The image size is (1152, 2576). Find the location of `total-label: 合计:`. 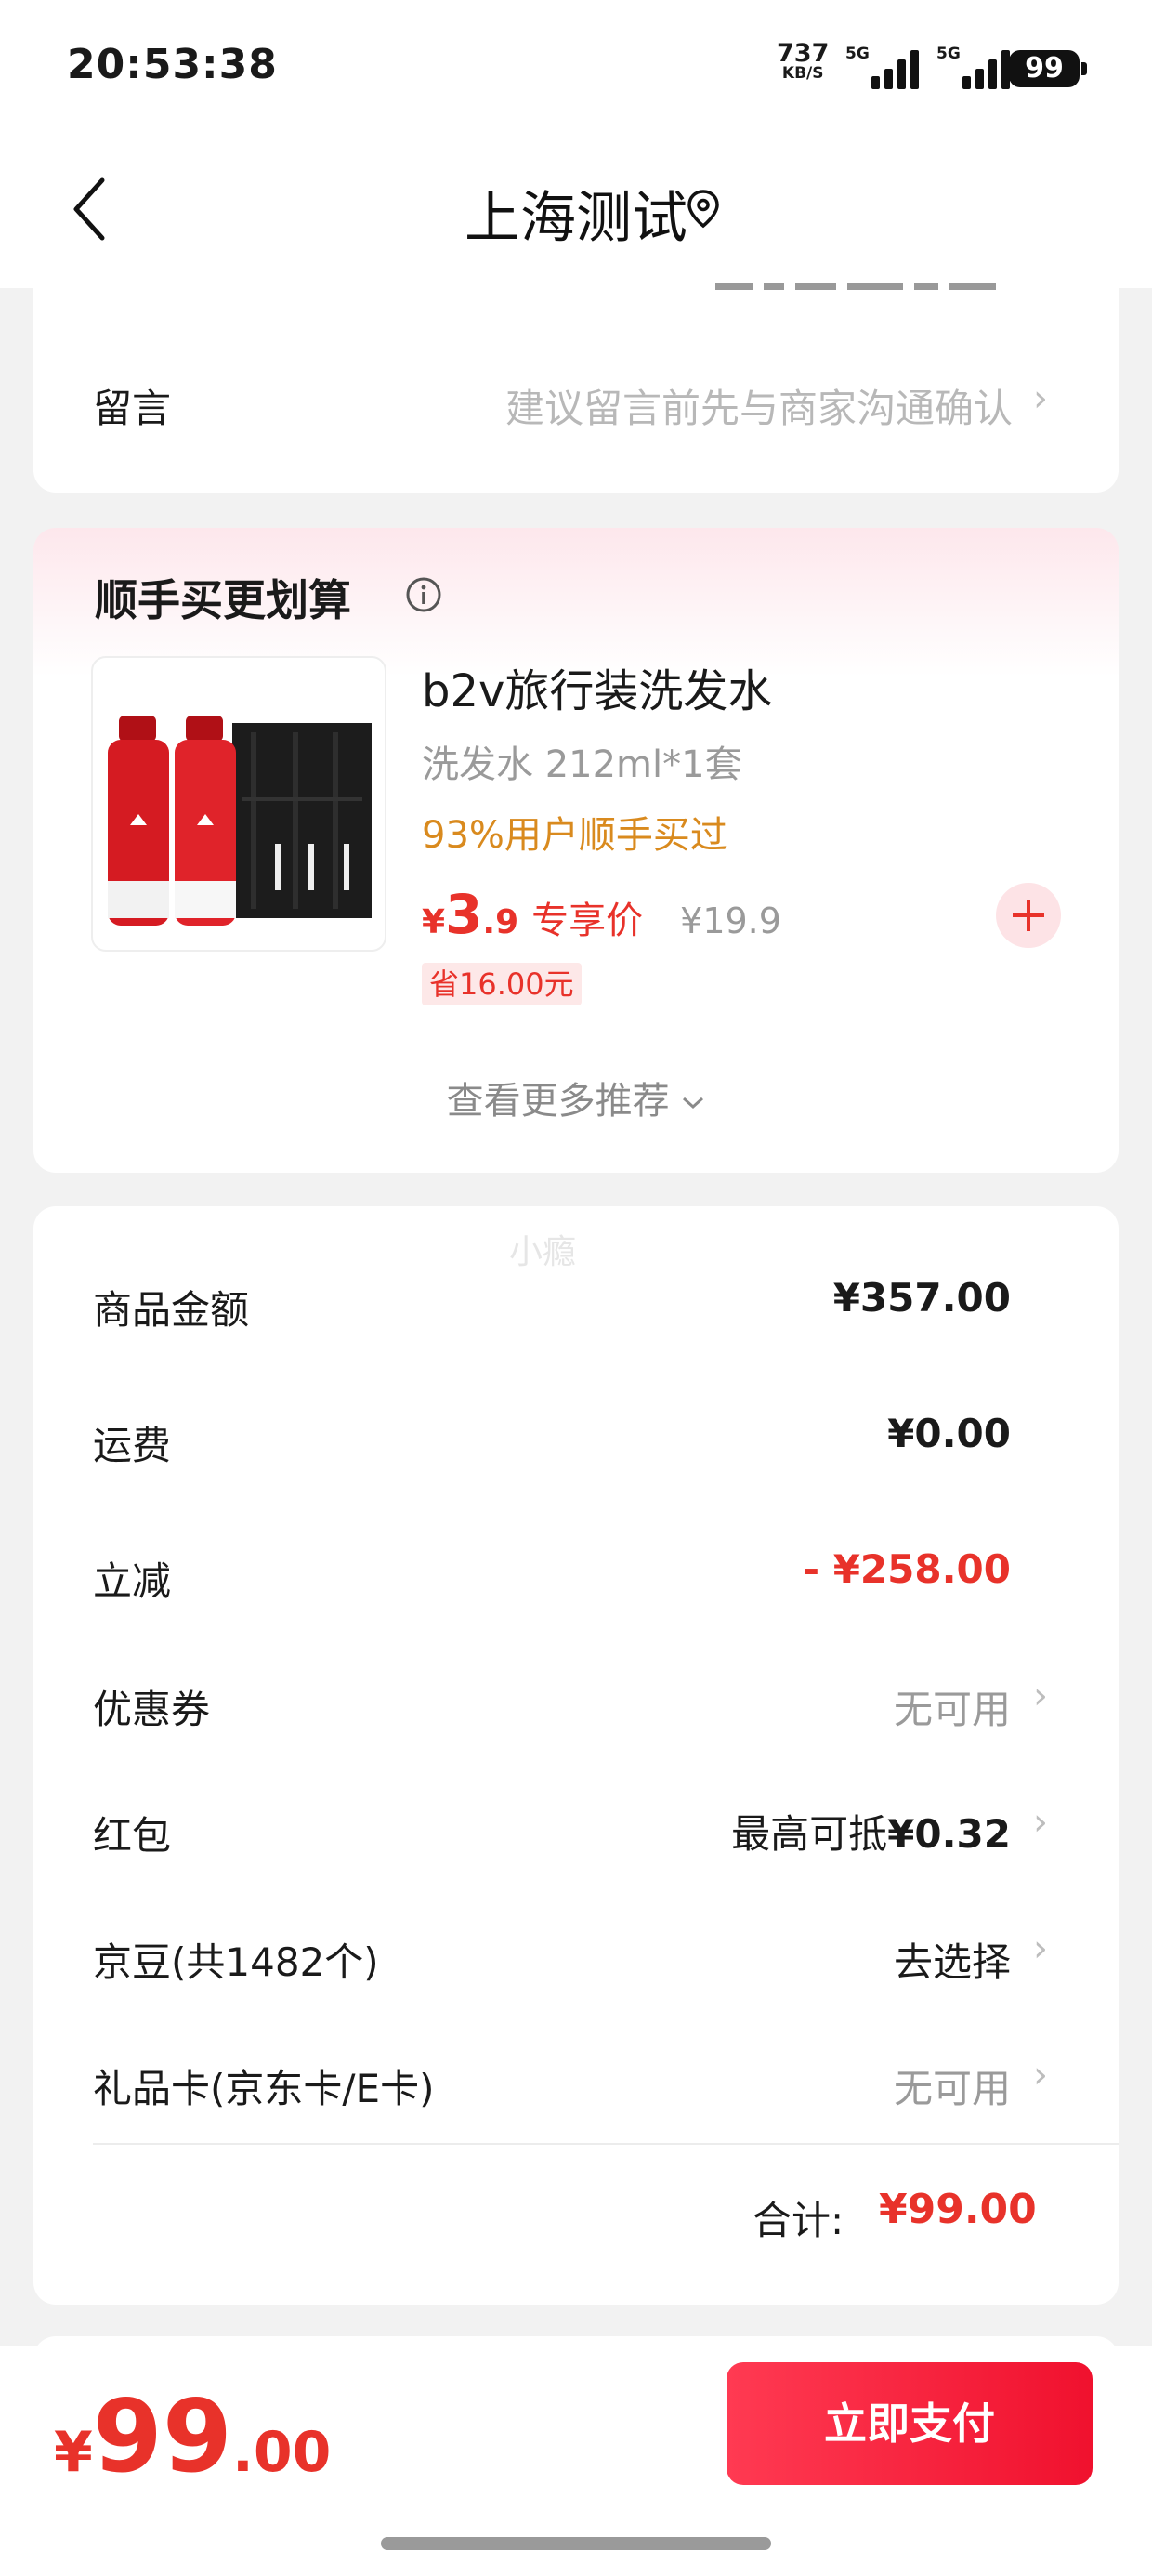

total-label: 合计: is located at coordinates (798, 2220).